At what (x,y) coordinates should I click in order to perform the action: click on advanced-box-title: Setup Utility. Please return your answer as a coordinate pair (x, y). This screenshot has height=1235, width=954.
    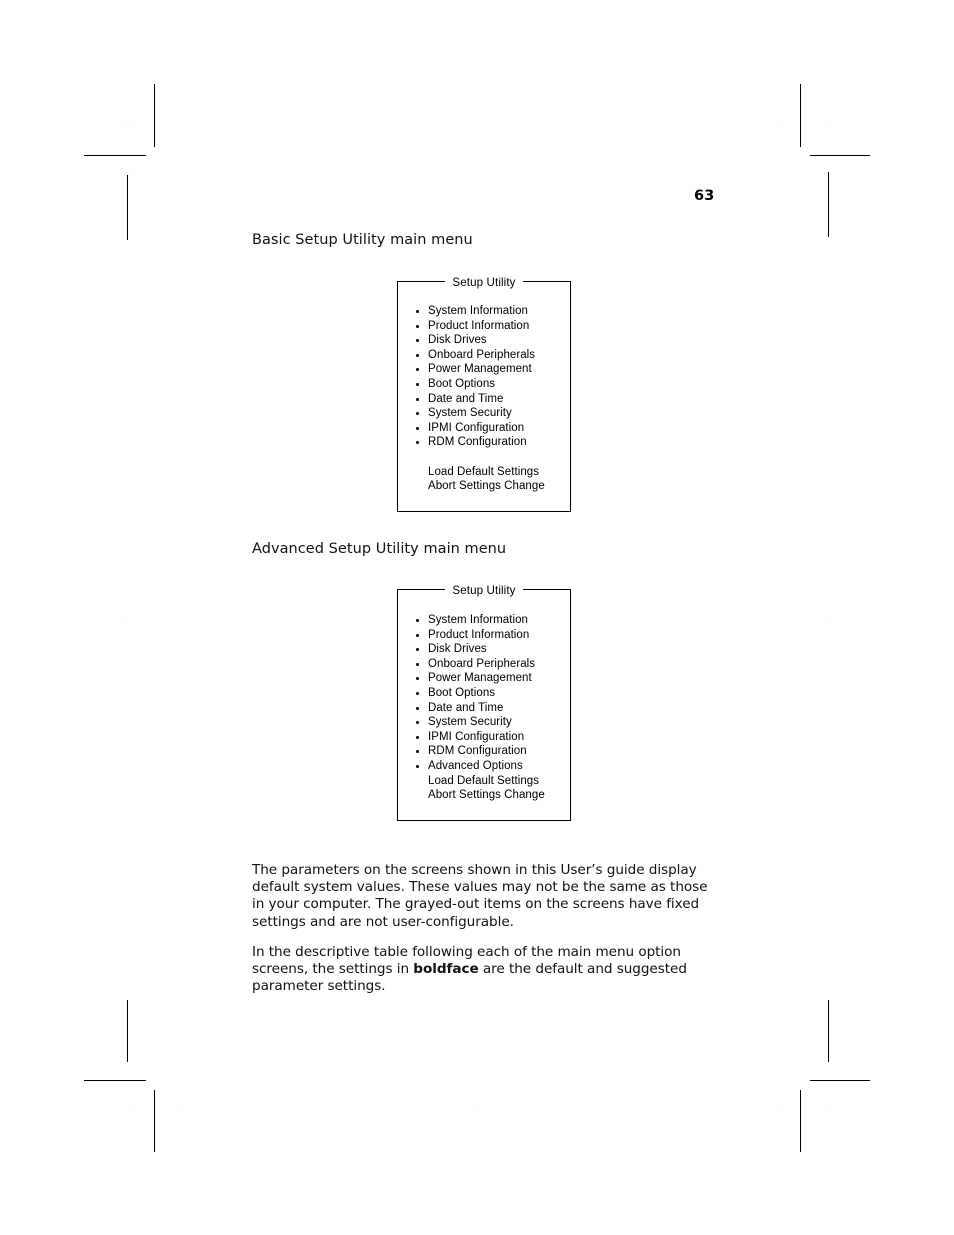
    Looking at the image, I should click on (484, 590).